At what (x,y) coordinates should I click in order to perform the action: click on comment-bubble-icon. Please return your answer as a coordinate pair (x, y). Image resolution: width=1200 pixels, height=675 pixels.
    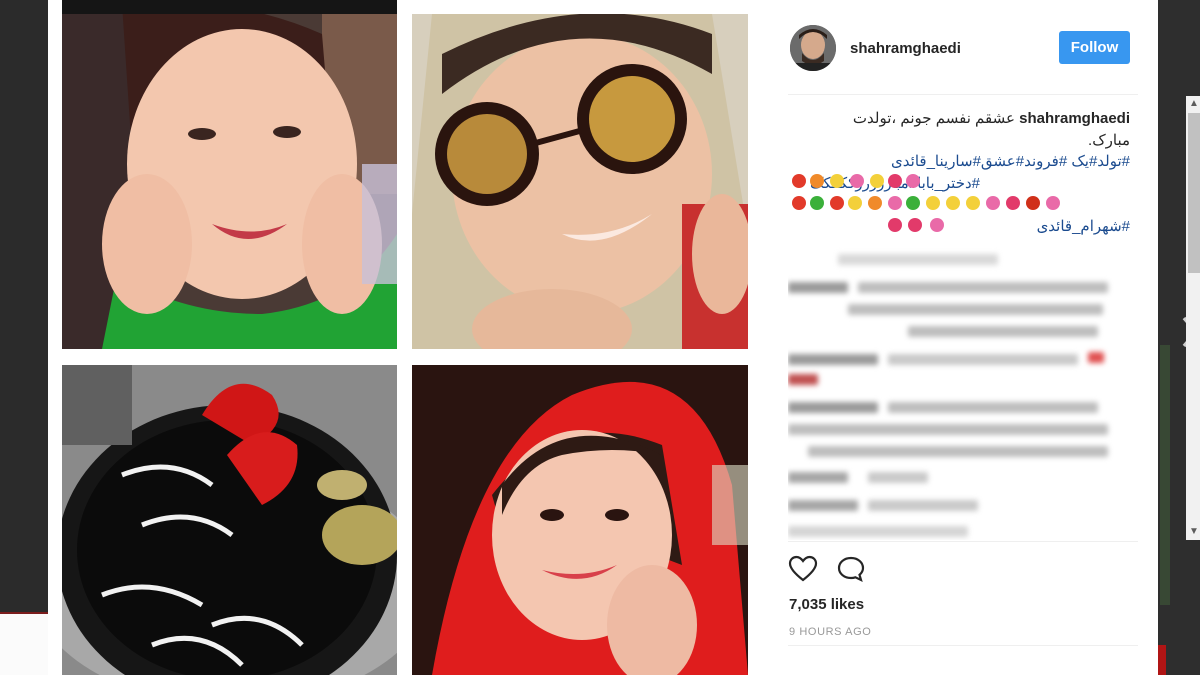
    Looking at the image, I should click on (851, 569).